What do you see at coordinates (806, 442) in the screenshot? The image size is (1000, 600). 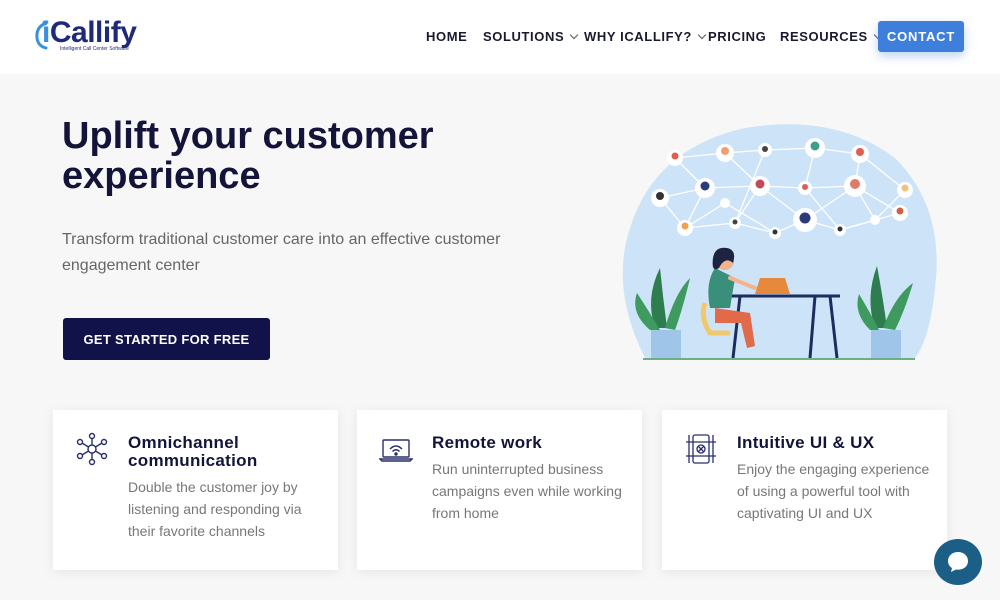 I see `feature-title: Intuitive UI & UX` at bounding box center [806, 442].